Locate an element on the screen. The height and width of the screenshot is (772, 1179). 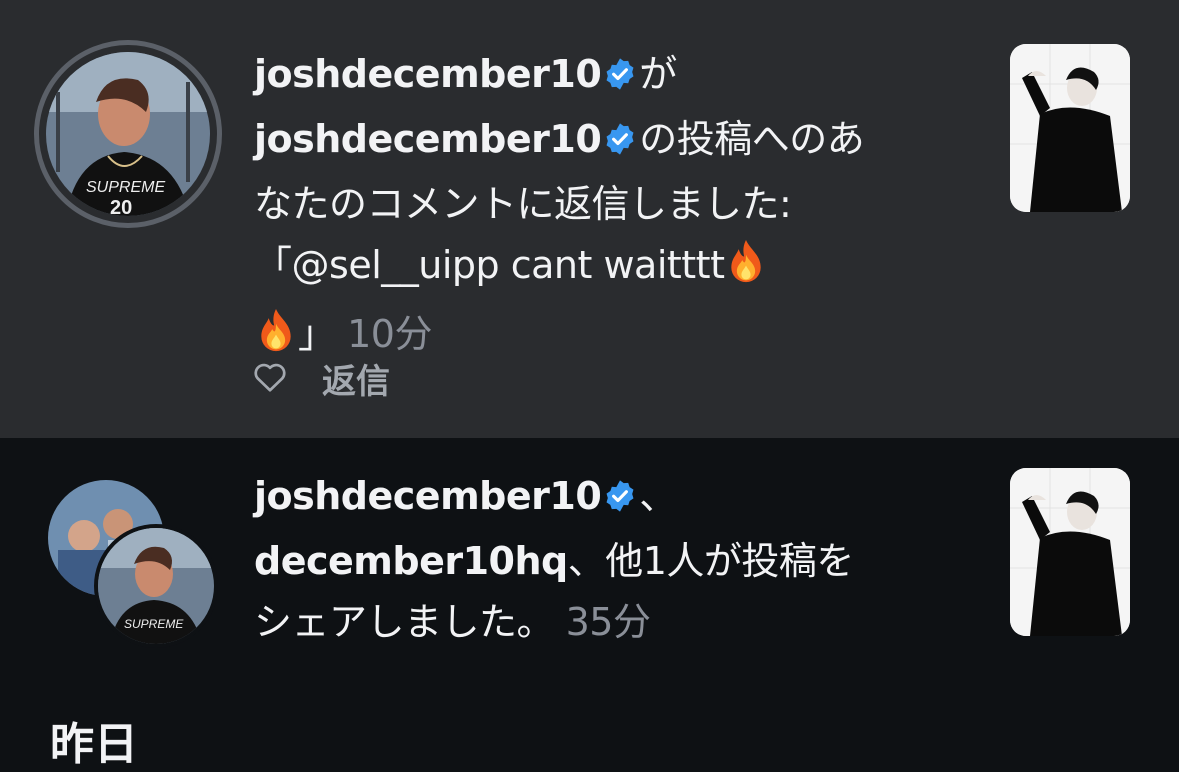
user-avatar-story-ring: SUPREME 20 is located at coordinates (128, 134).